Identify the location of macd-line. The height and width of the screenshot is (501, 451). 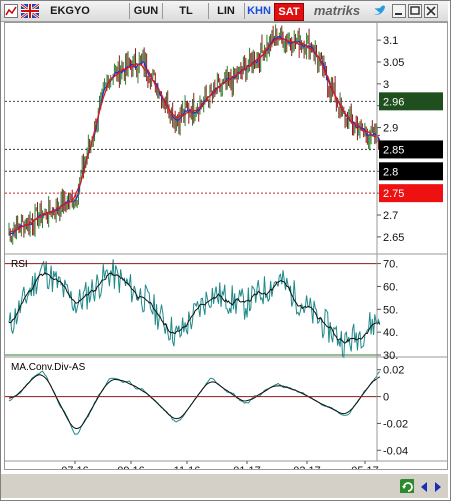
(194, 402).